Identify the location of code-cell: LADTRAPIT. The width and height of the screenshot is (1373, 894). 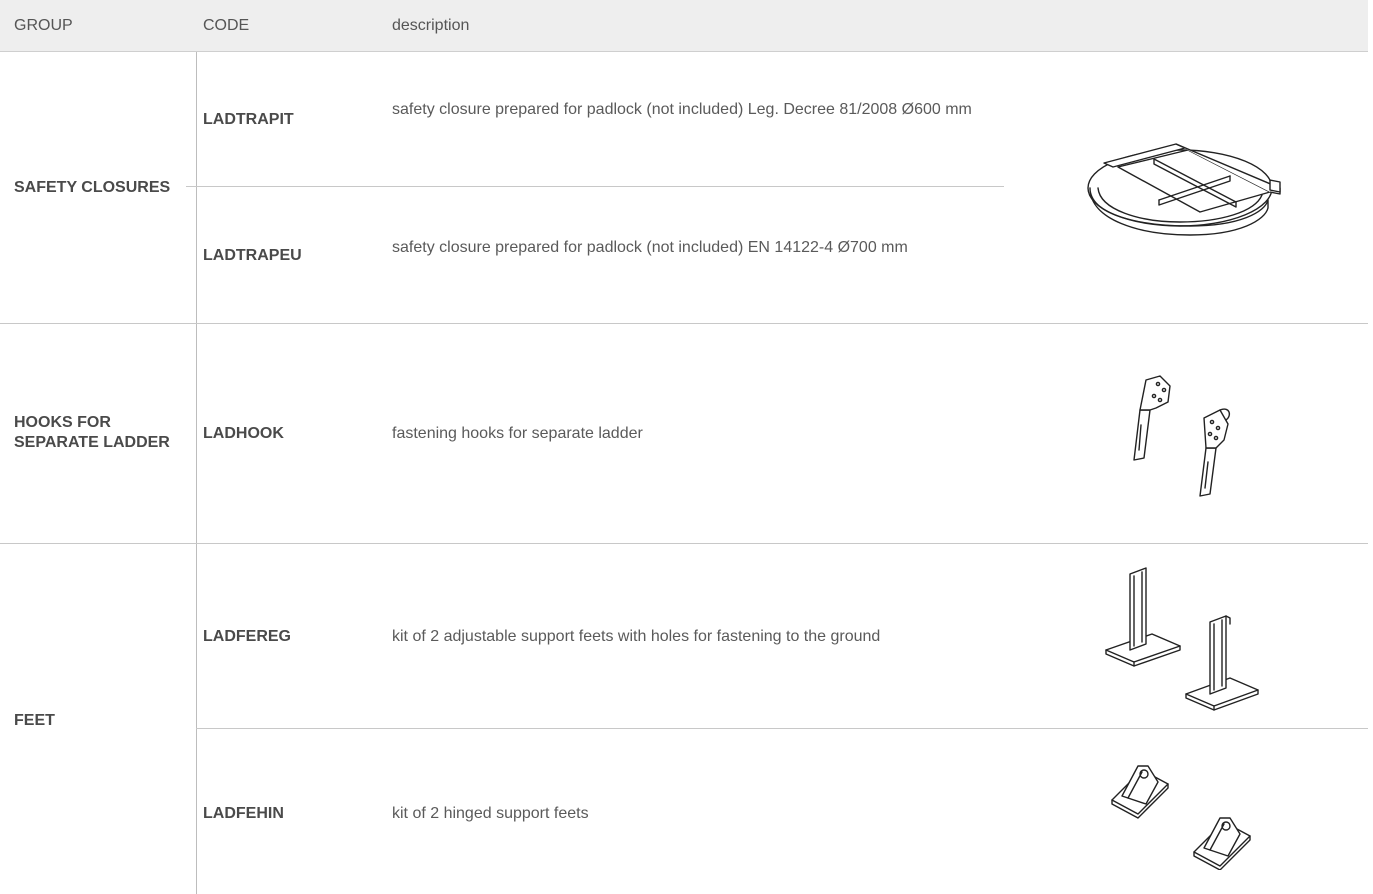
(248, 119).